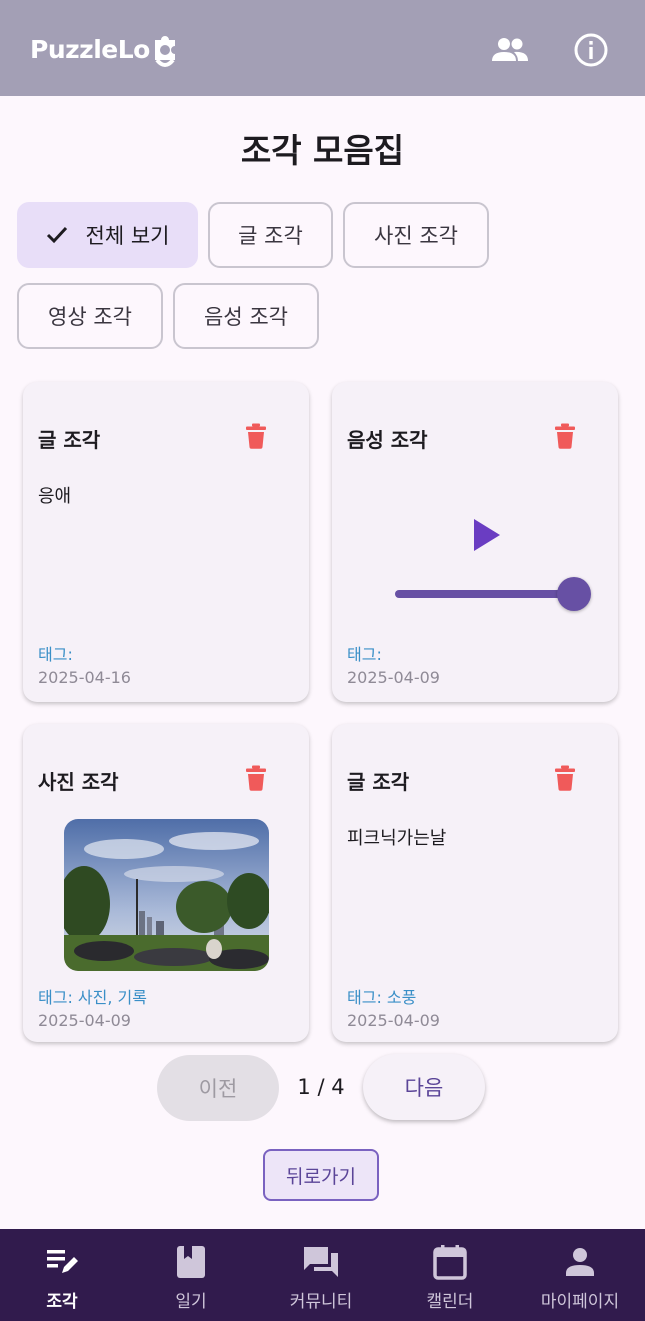 This screenshot has width=645, height=1321. I want to click on piece-card-text: 글 조각 피크닉가는날 태그: 소풍 2025-04-09, so click(475, 883).